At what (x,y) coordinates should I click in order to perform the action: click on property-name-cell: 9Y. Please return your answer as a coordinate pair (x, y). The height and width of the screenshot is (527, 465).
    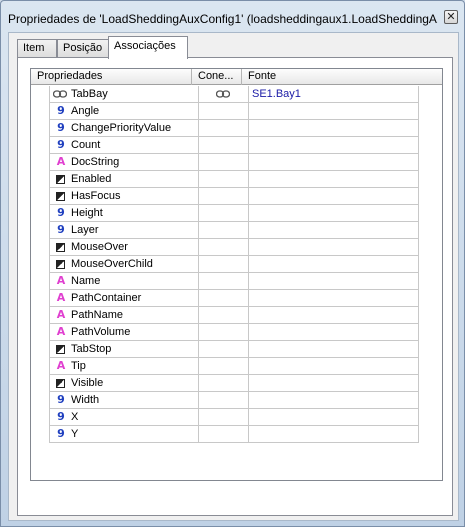
    Looking at the image, I should click on (124, 434).